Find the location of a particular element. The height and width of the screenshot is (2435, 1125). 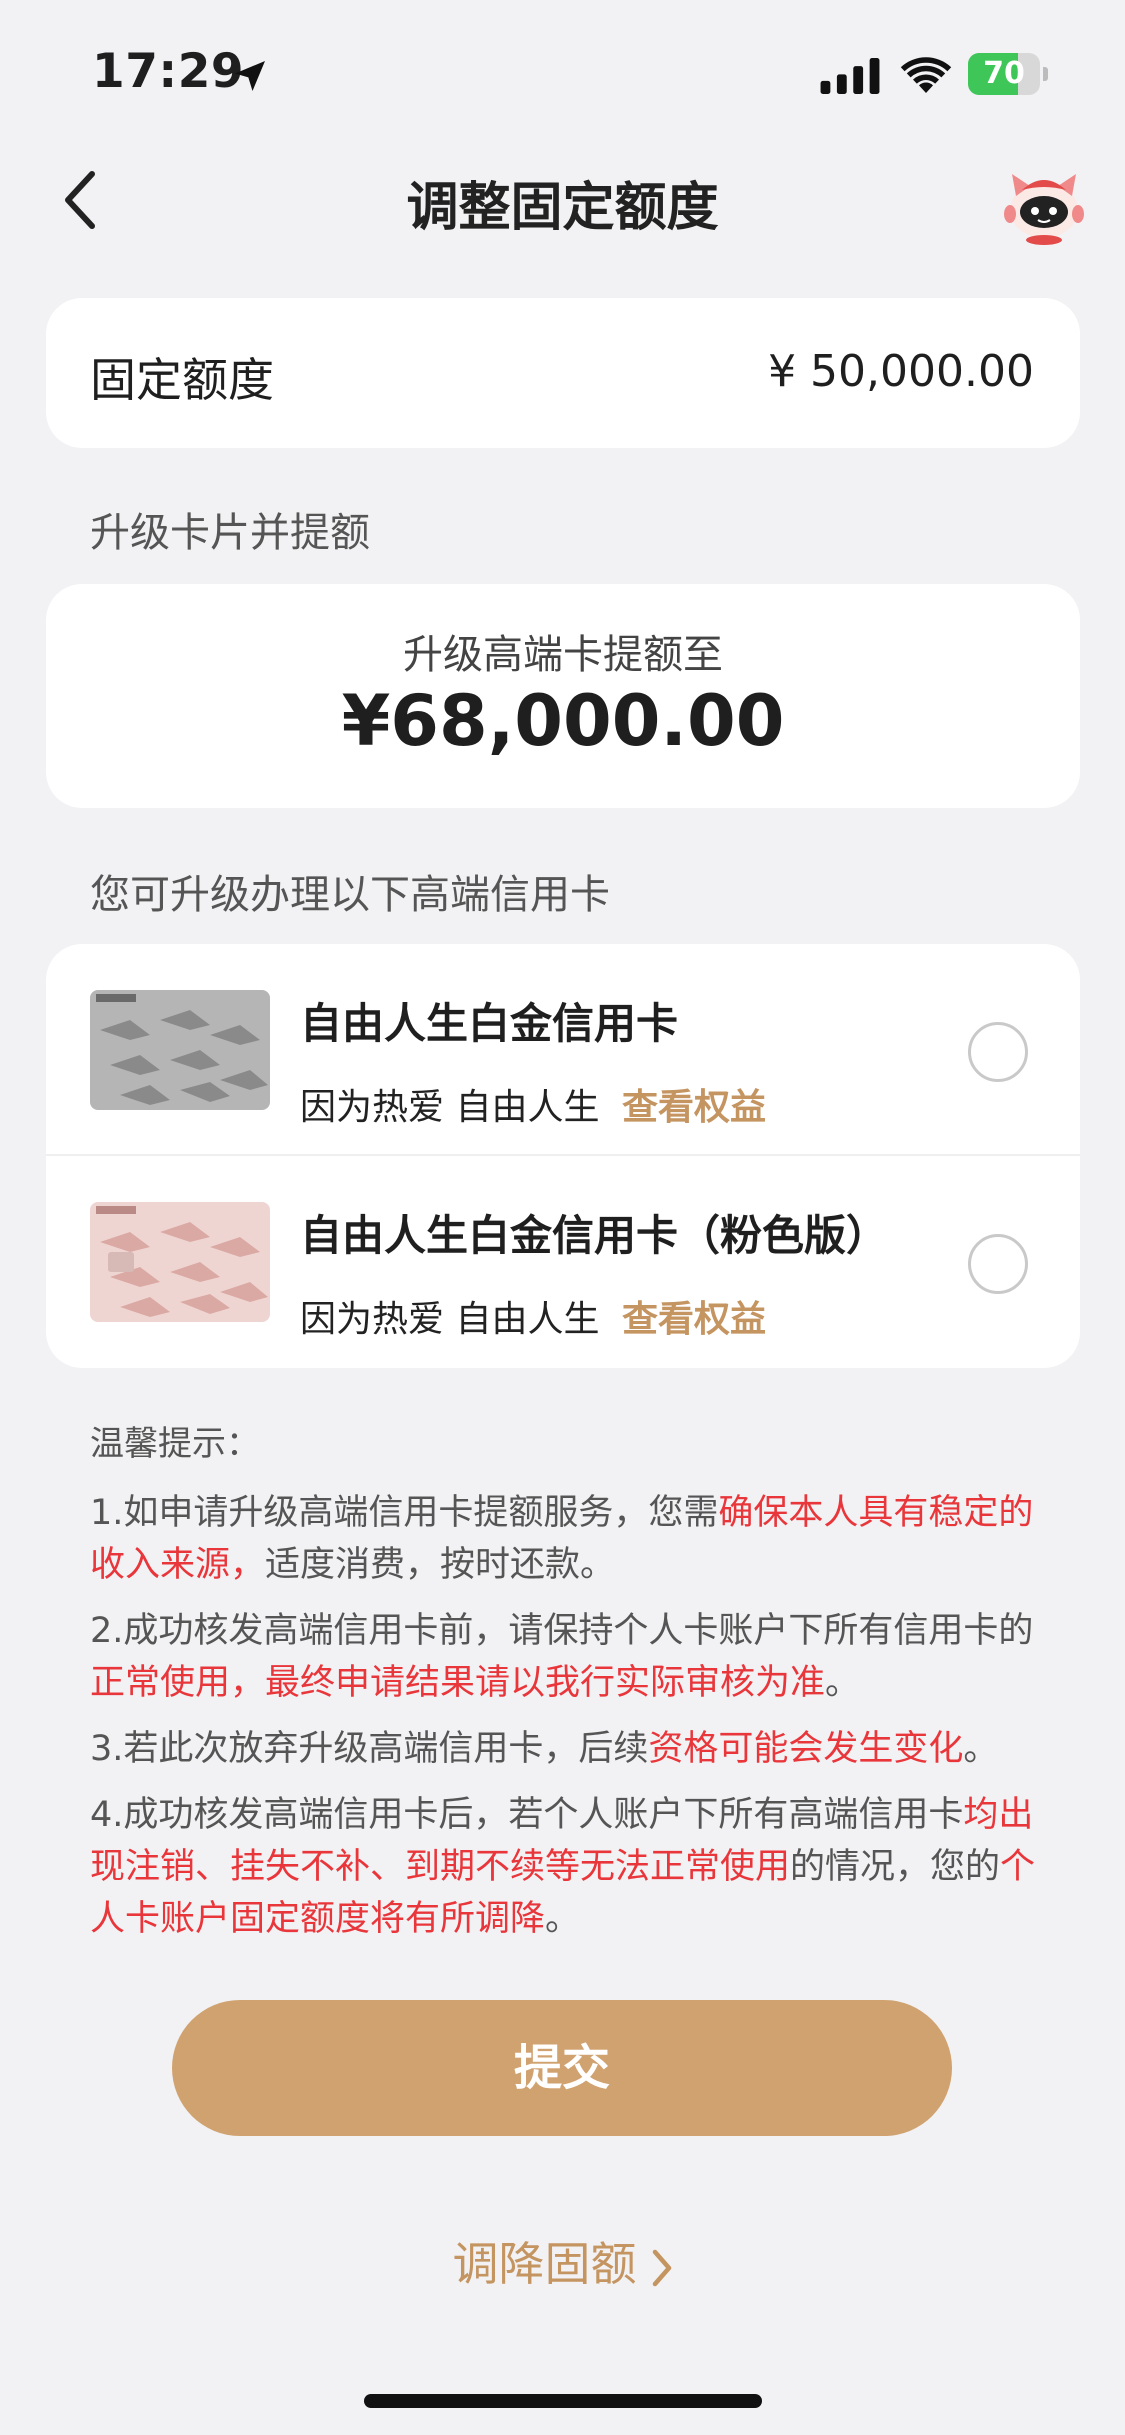

battery-level-text: 70 is located at coordinates (1004, 73).